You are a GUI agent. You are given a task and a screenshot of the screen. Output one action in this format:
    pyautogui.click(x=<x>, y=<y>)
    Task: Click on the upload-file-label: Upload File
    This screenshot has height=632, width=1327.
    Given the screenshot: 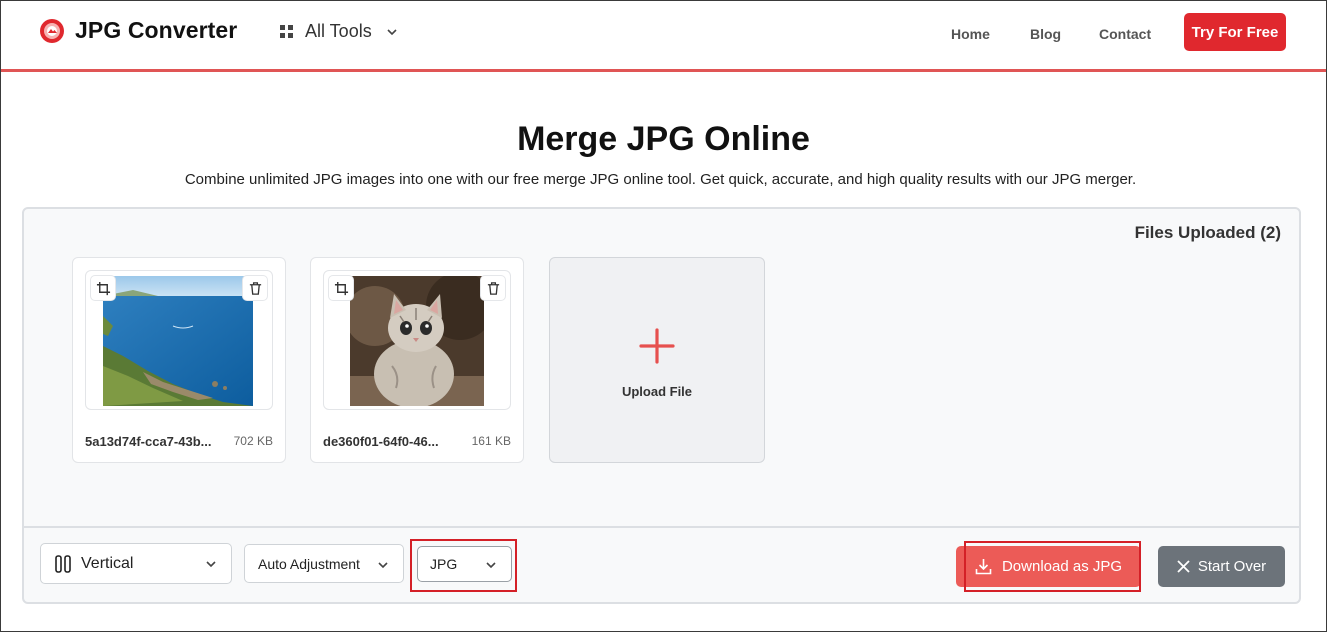 What is the action you would take?
    pyautogui.click(x=657, y=391)
    